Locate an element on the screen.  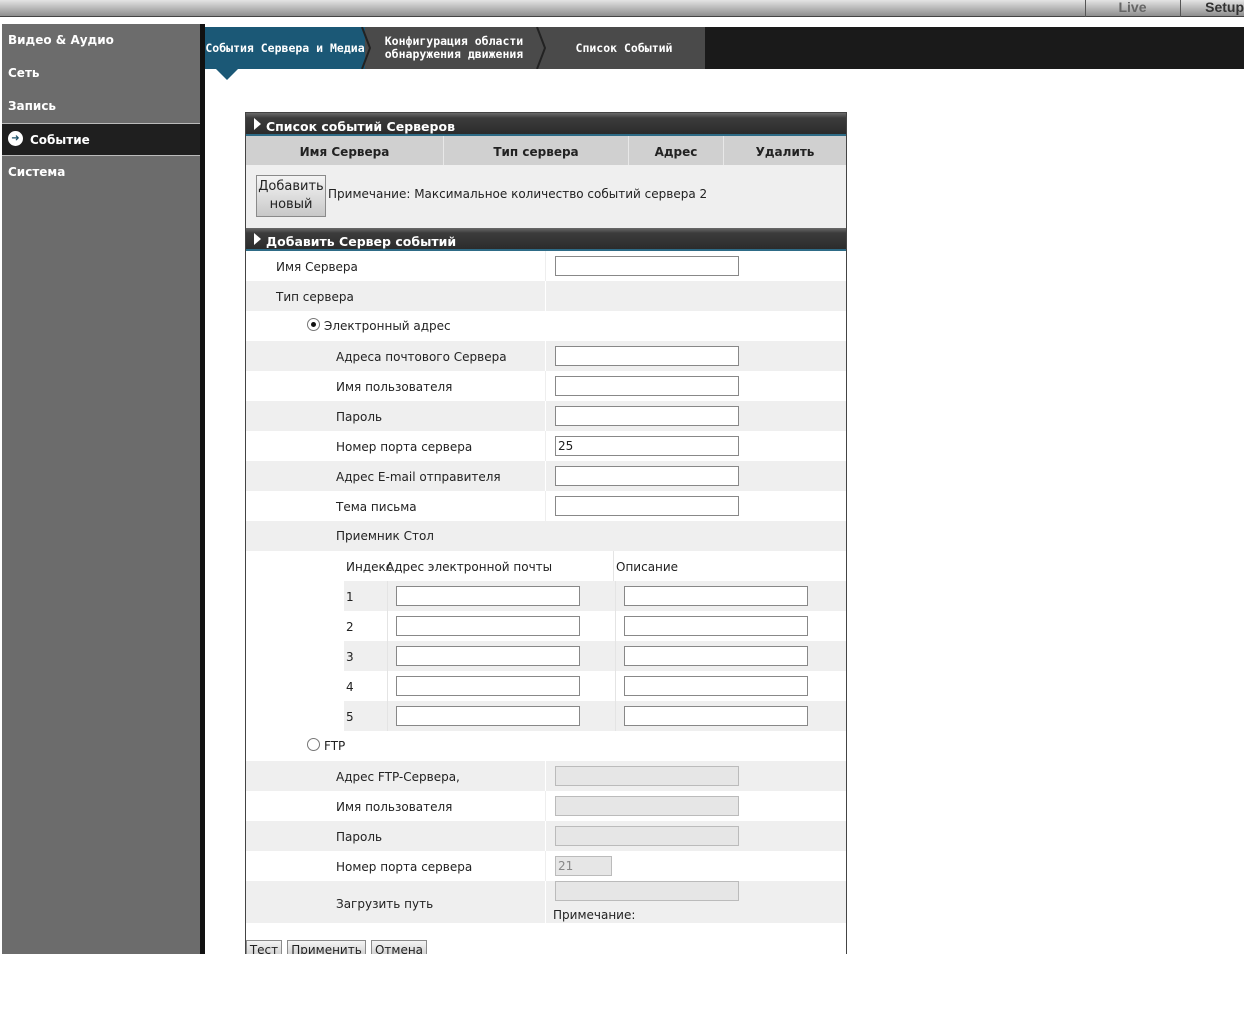
email-username-row: Имя пользователя is located at coordinates (546, 386).